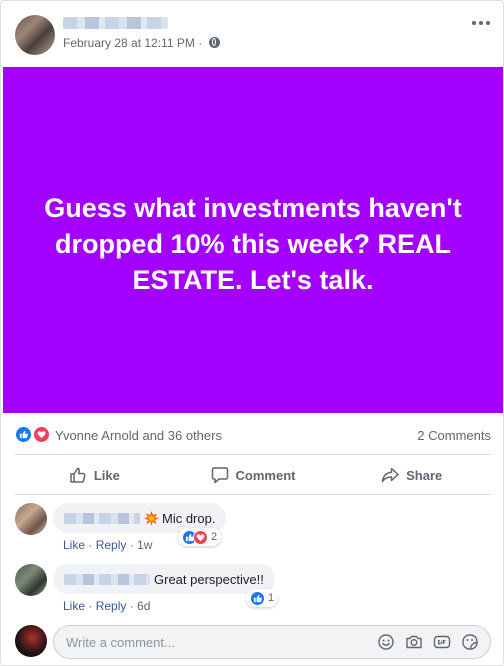 This screenshot has width=504, height=666. I want to click on emoji-icon, so click(386, 642).